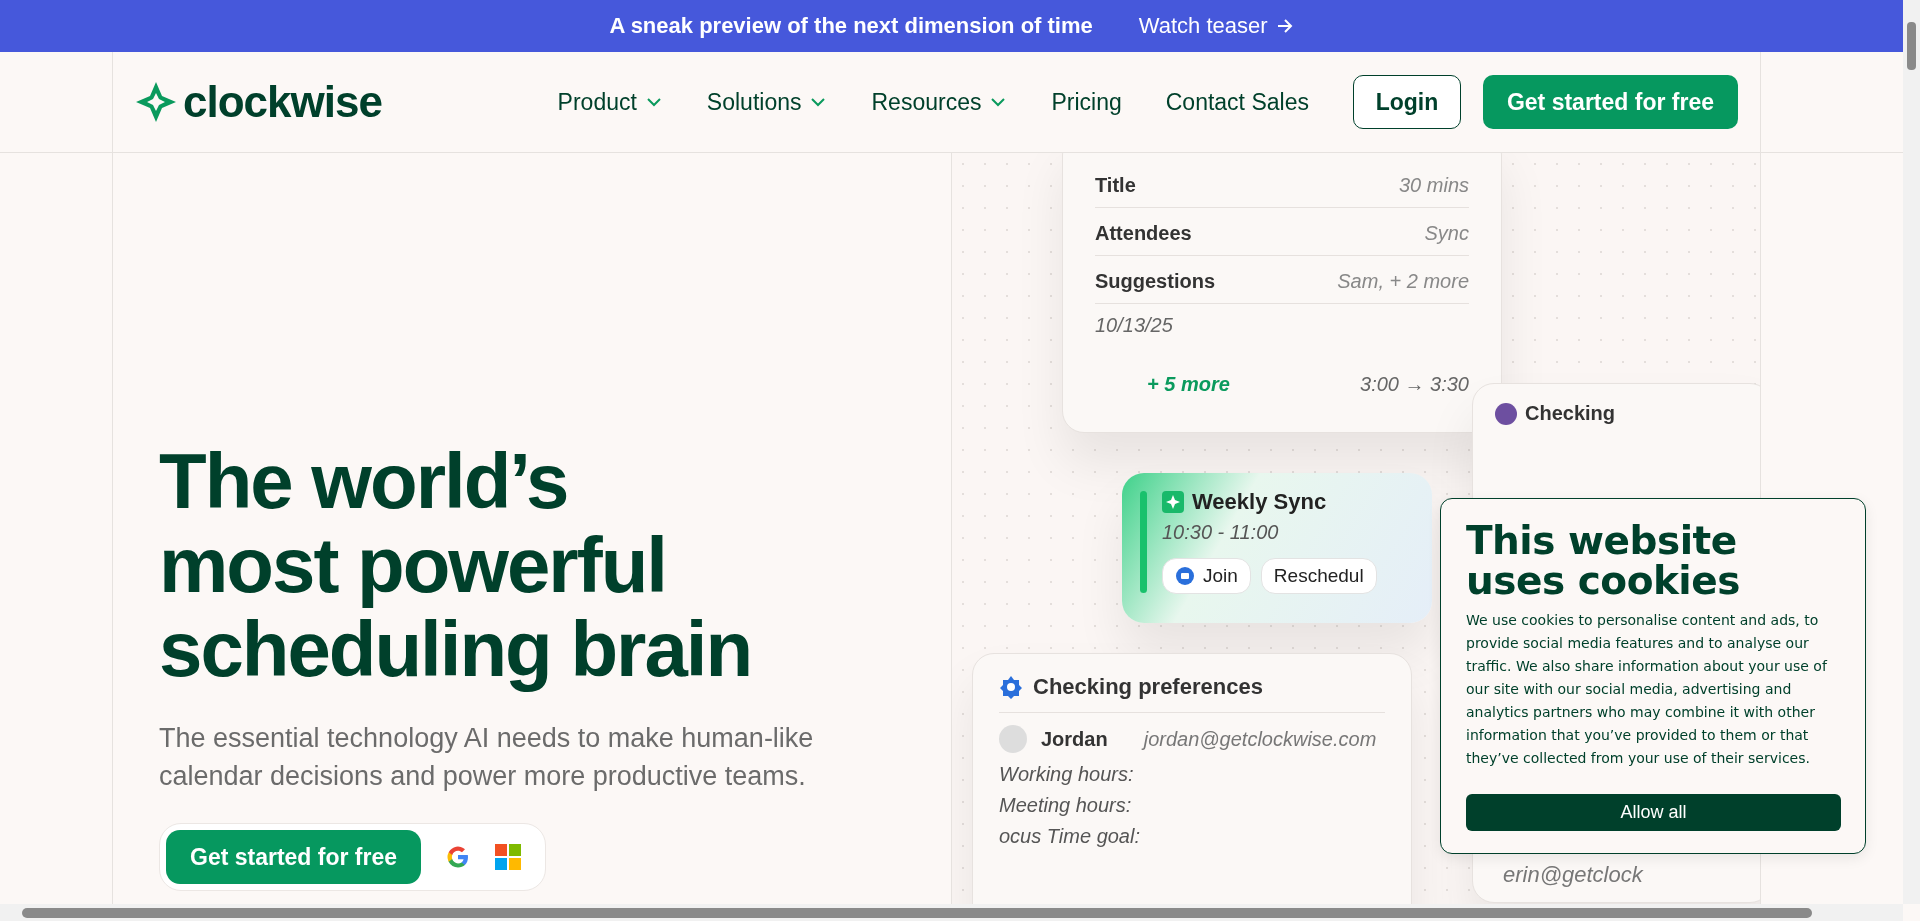  I want to click on field-label: ocus Time goal:, so click(1070, 836).